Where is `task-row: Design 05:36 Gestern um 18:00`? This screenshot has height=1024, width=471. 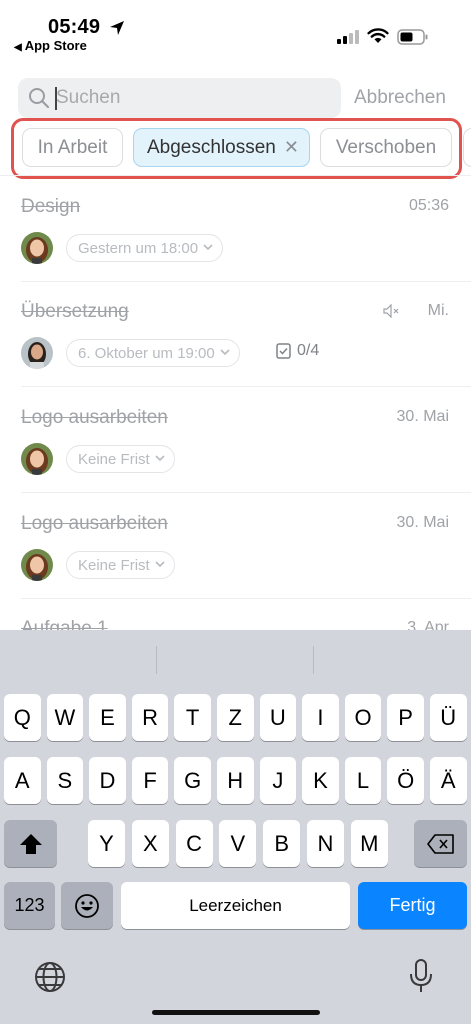 task-row: Design 05:36 Gestern um 18:00 is located at coordinates (235, 229).